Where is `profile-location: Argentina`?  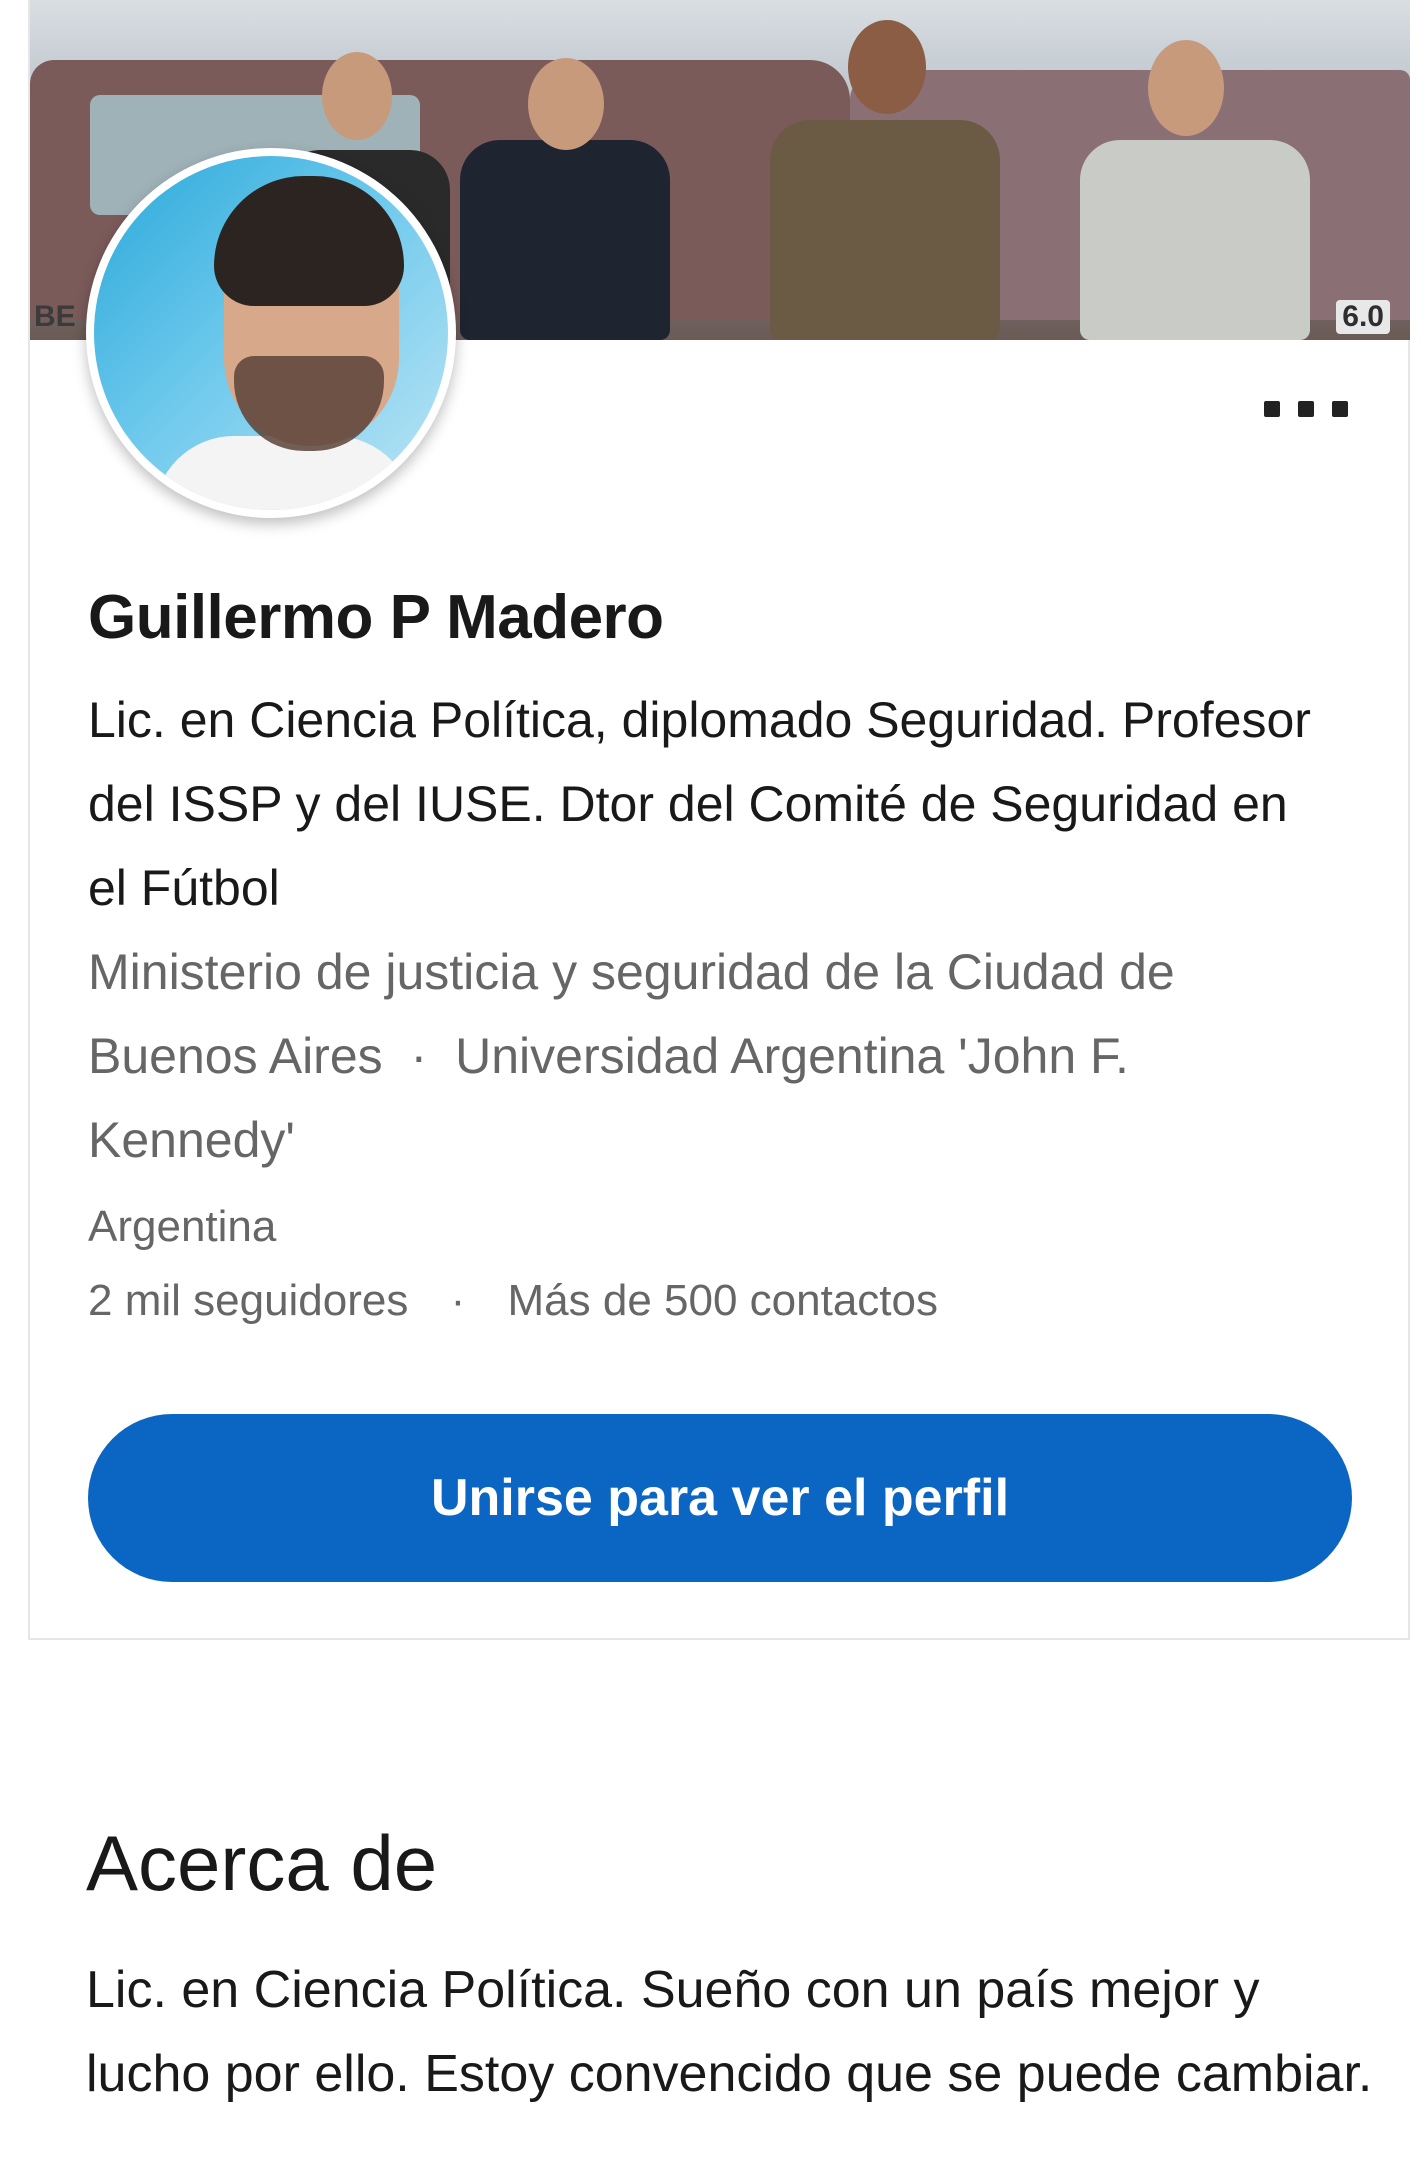 profile-location: Argentina is located at coordinates (182, 1226).